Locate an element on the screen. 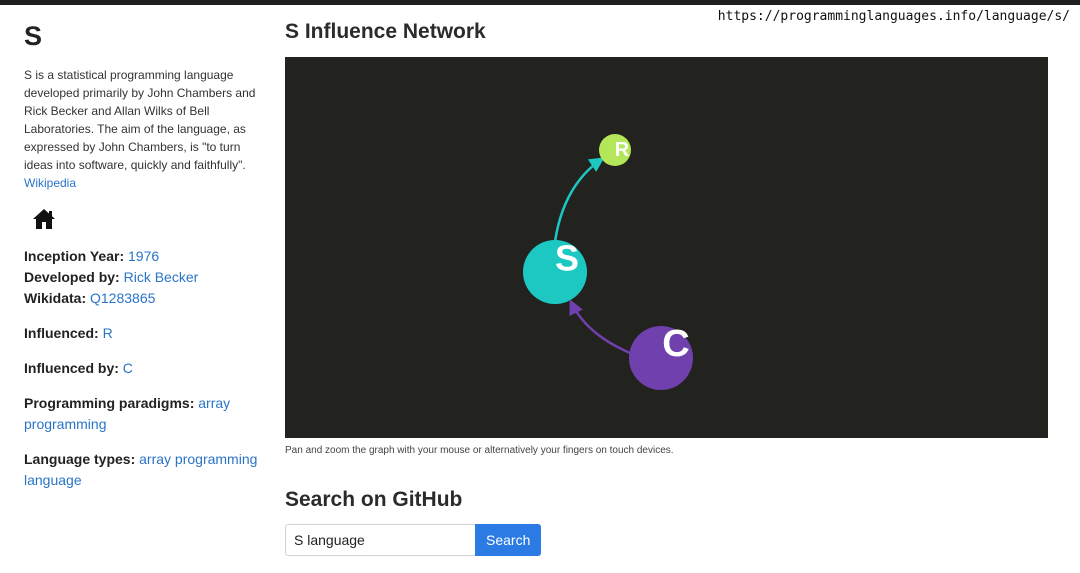 The width and height of the screenshot is (1080, 573). node-s-label: S is located at coordinates (567, 258).